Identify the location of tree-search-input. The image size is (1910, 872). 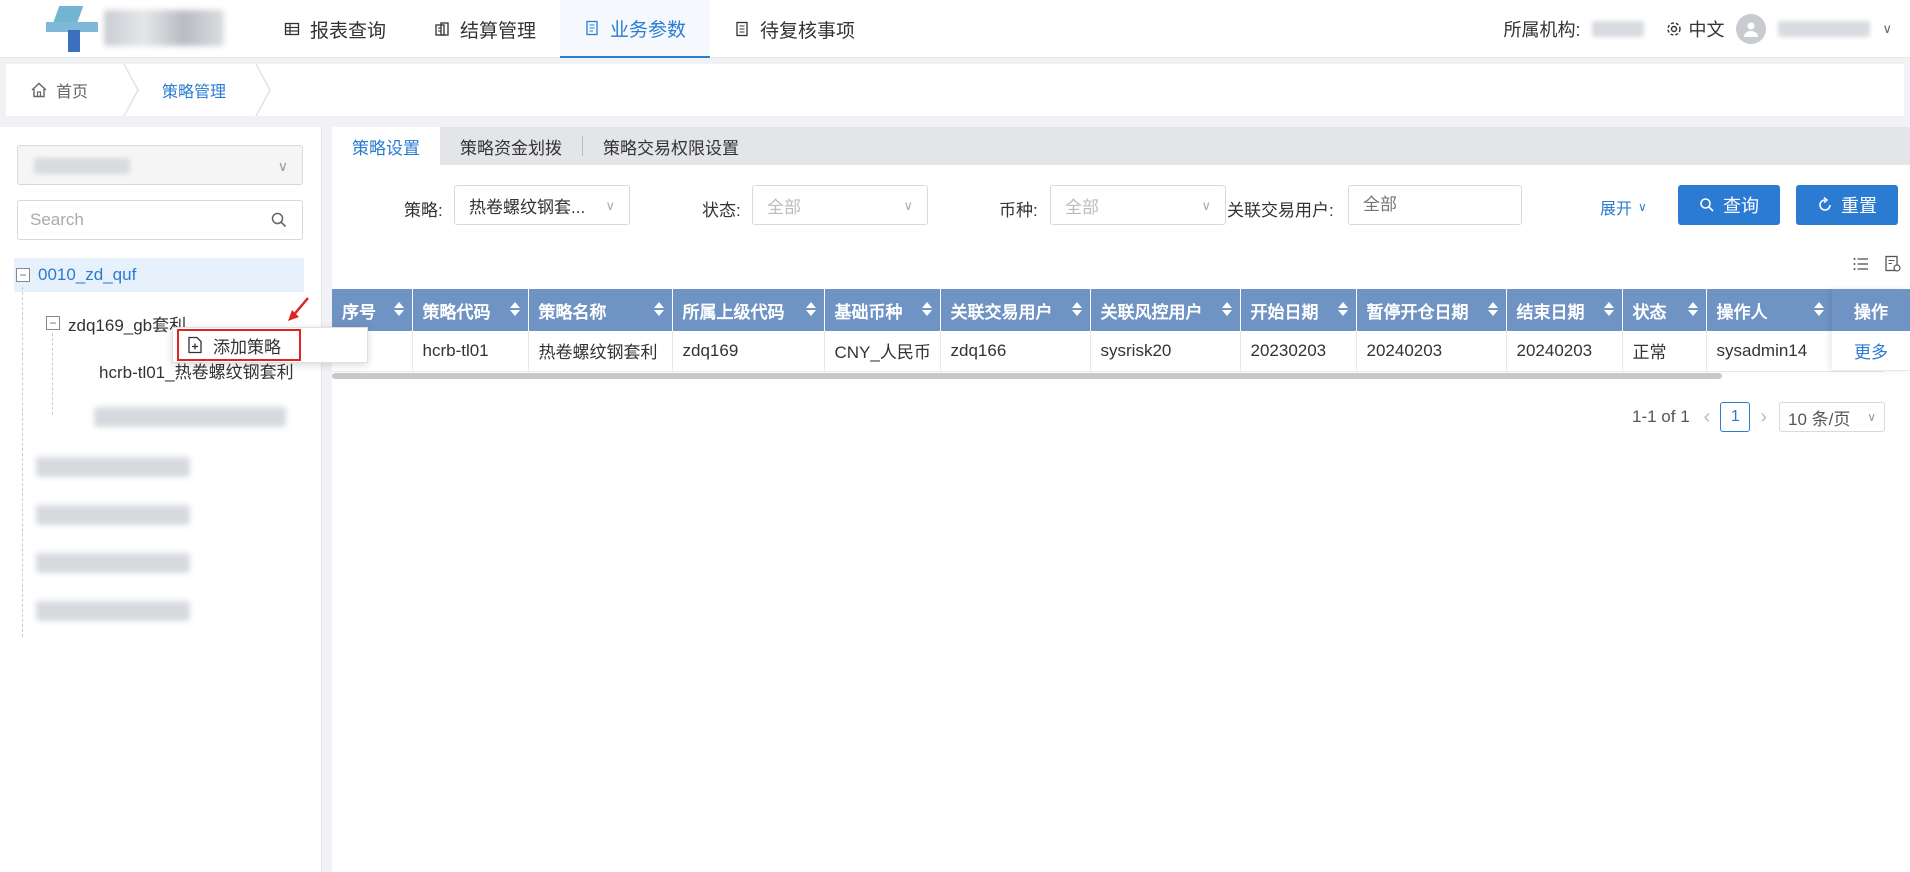
(133, 220).